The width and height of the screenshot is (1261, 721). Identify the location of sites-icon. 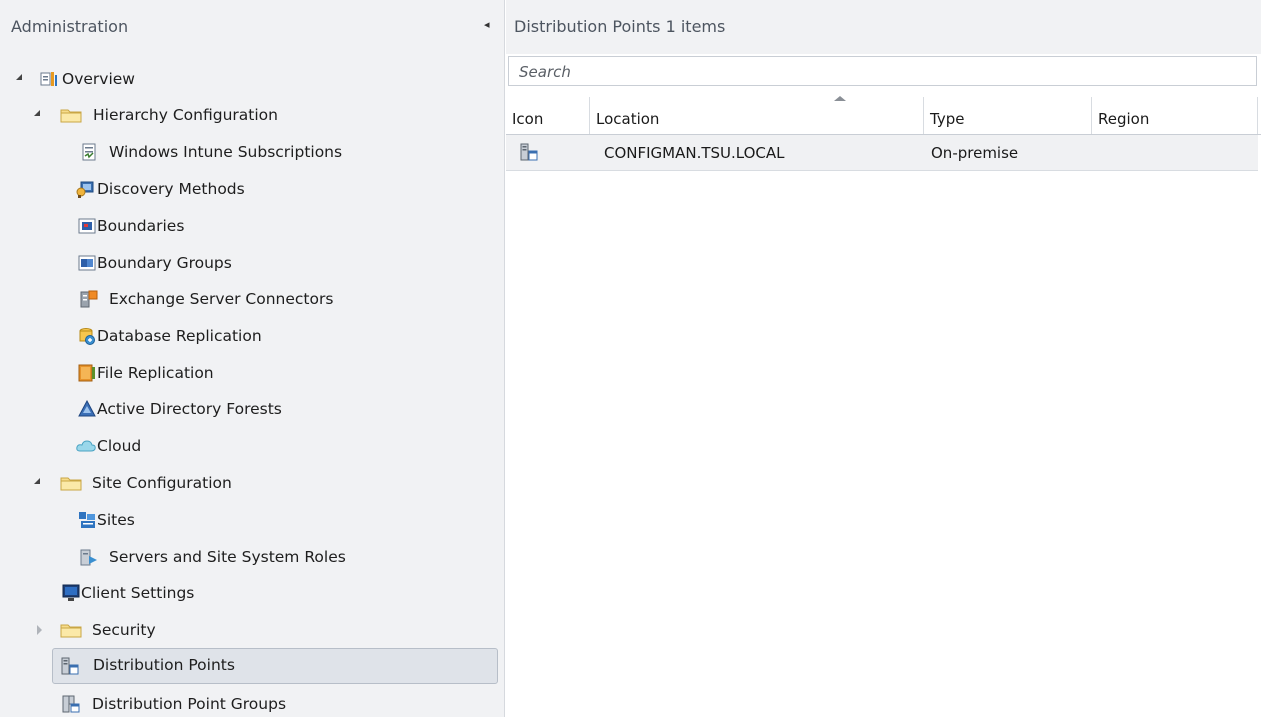
(87, 520).